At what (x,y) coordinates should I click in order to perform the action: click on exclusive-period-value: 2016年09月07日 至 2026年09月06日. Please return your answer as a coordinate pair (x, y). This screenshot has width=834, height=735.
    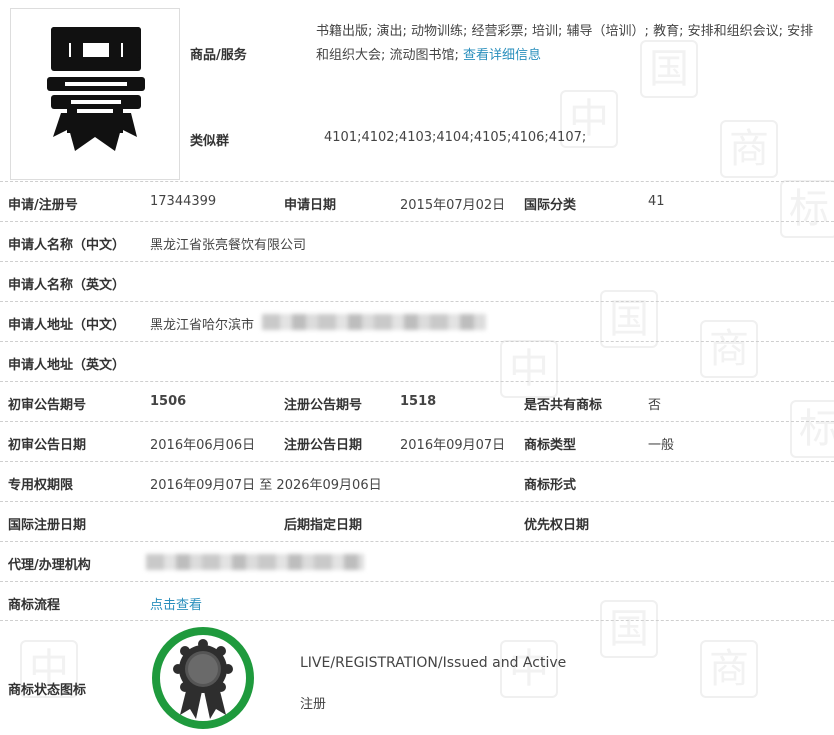
    Looking at the image, I should click on (266, 485).